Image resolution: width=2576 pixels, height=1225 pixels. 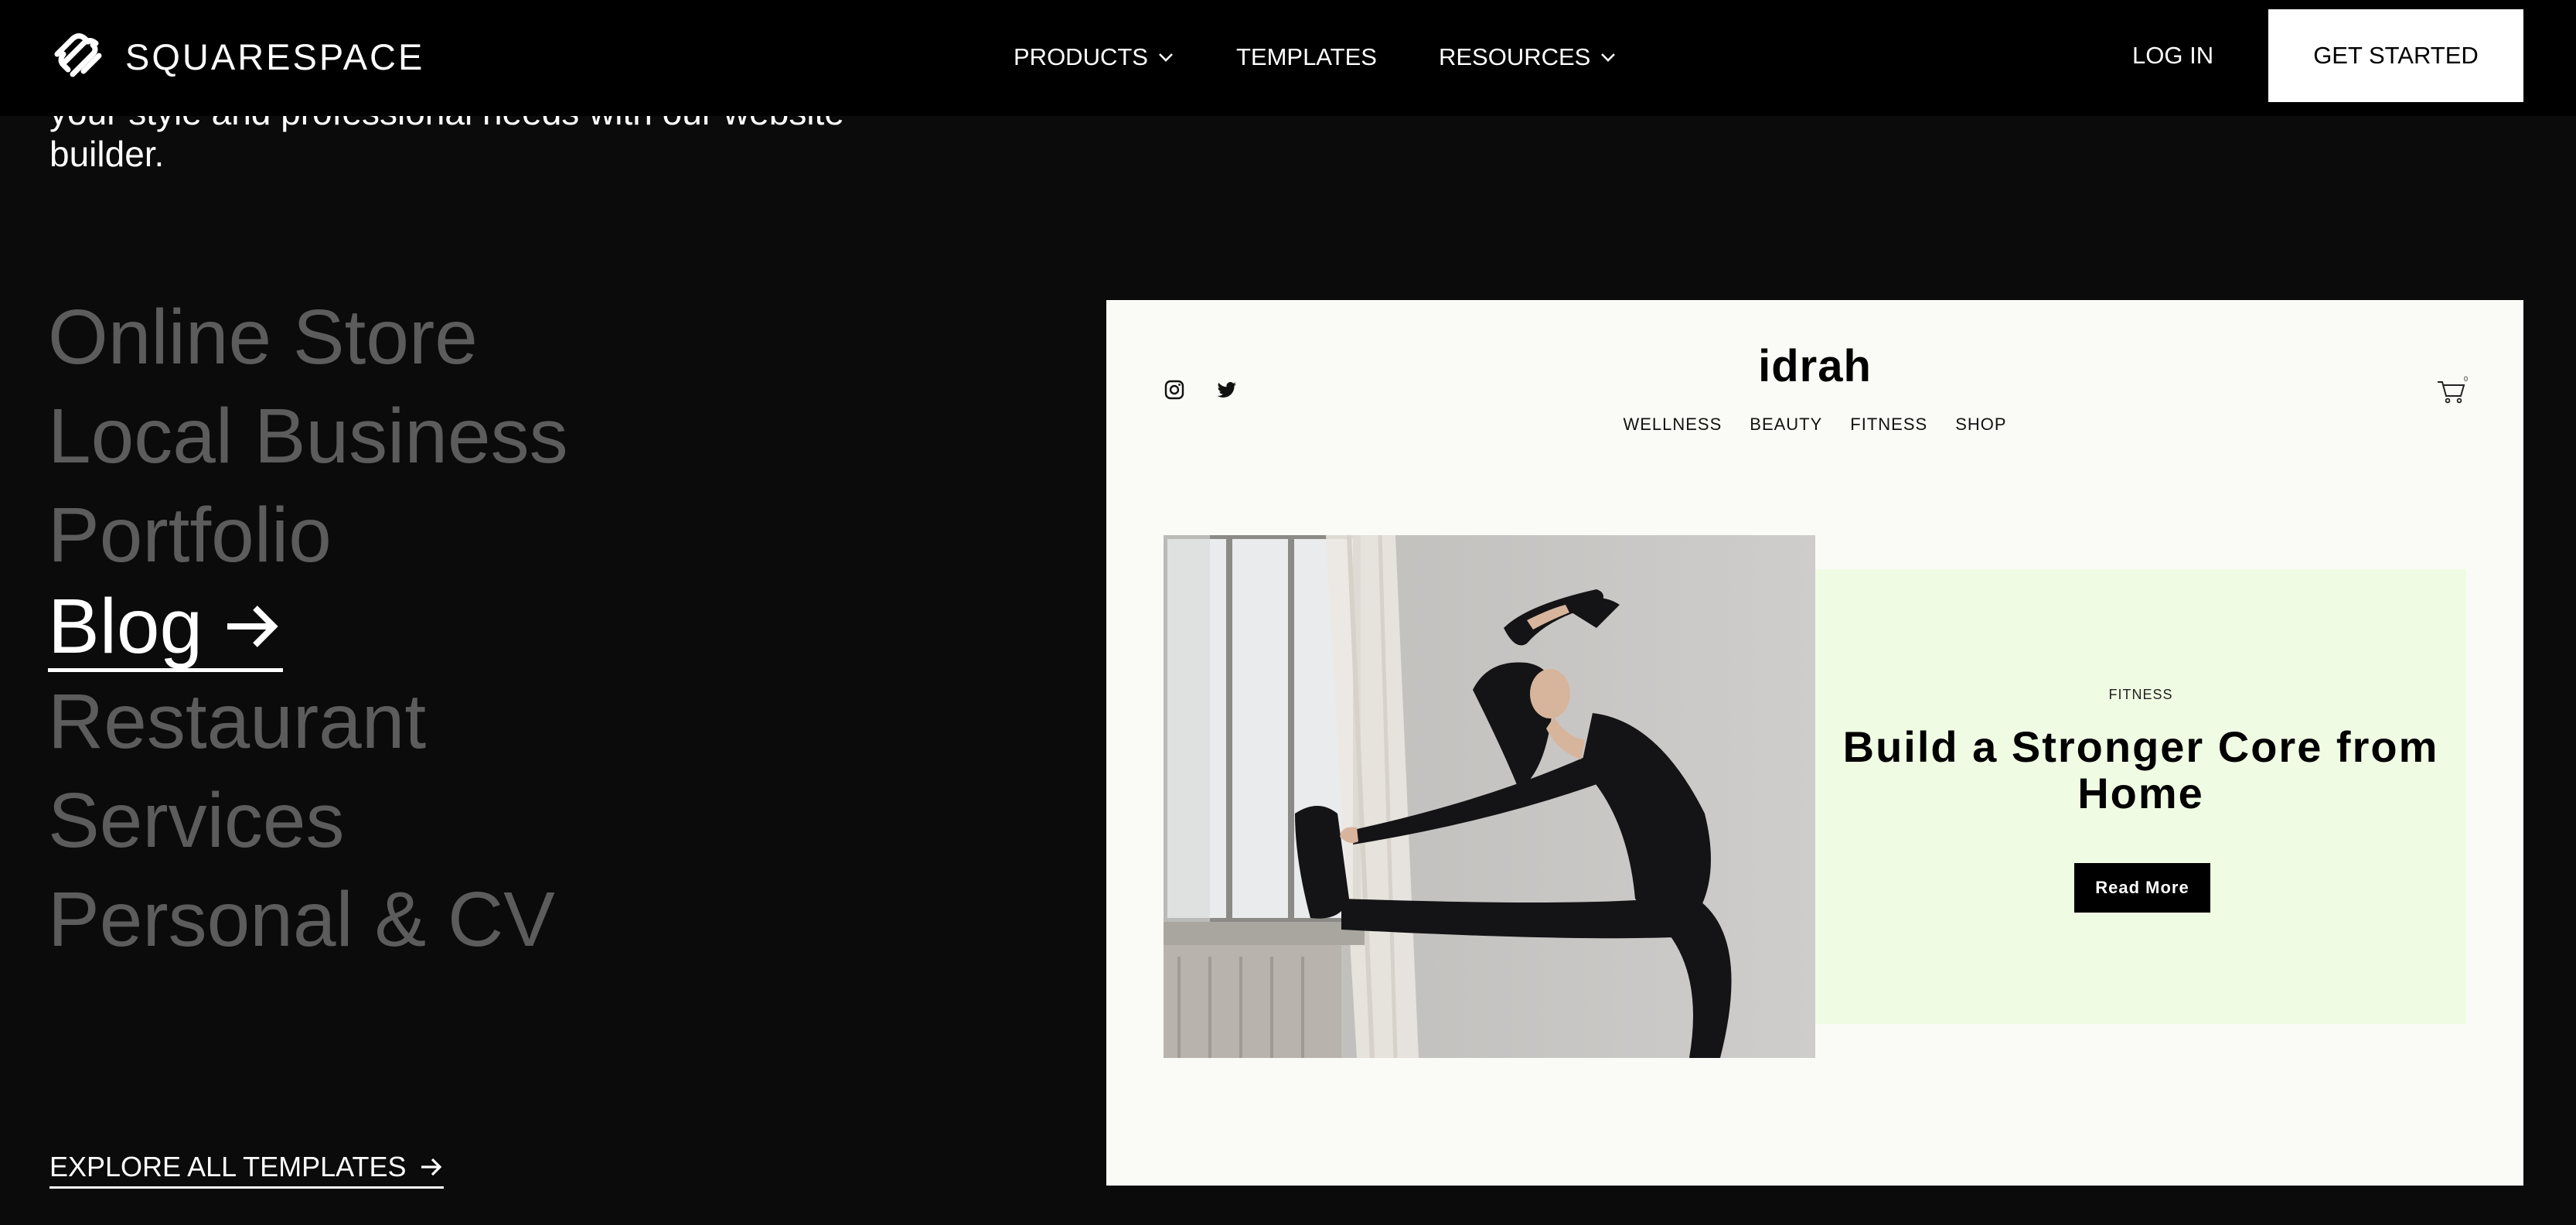 I want to click on category-label: Services, so click(x=196, y=820).